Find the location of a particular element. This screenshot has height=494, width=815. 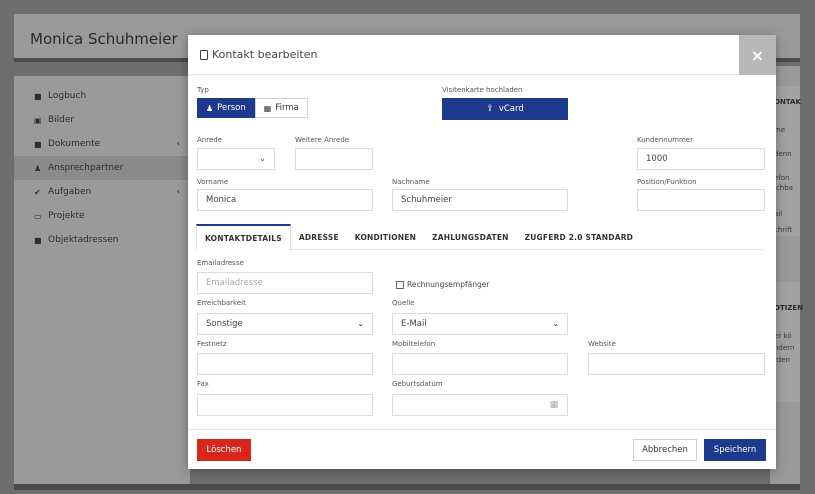

sidebar-item-logbuch: ■ Logbuch is located at coordinates (102, 96).